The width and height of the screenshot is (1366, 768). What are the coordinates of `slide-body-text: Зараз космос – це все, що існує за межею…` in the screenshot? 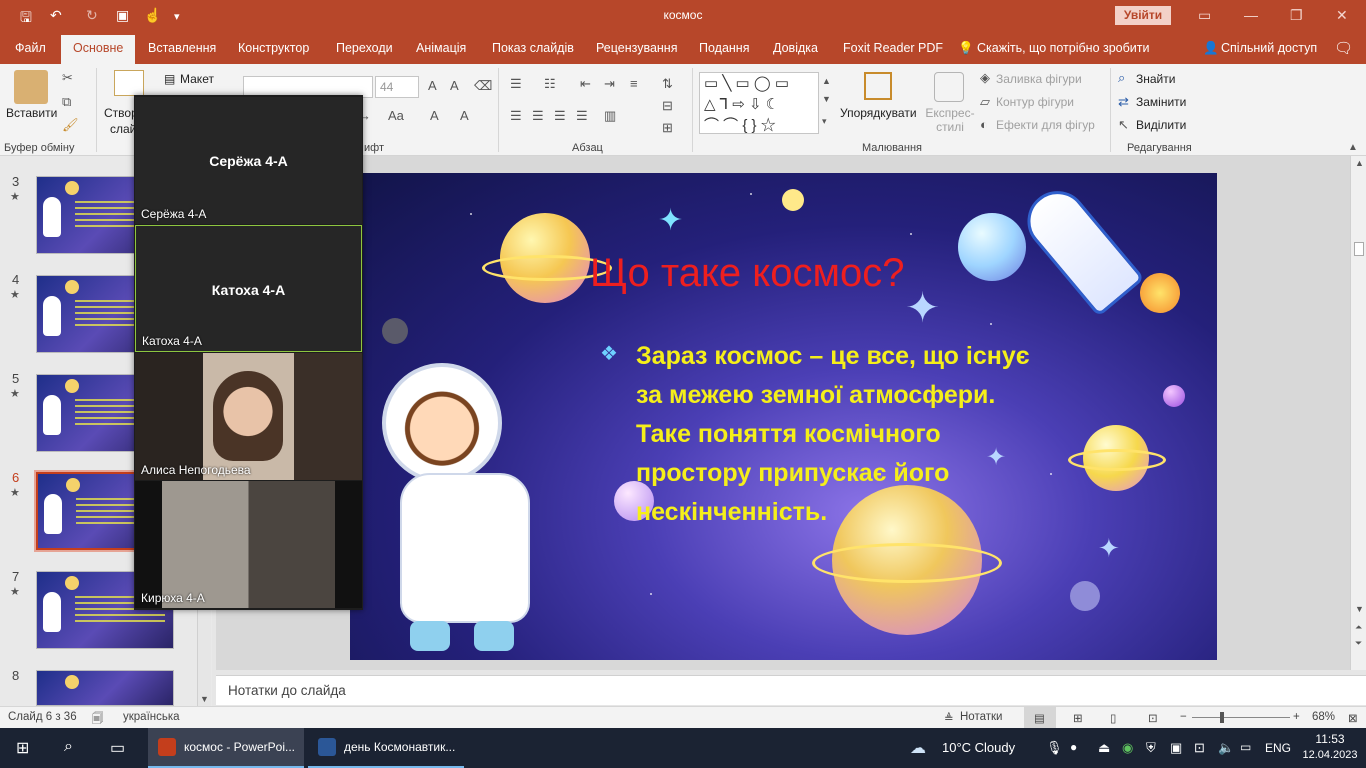 It's located at (836, 434).